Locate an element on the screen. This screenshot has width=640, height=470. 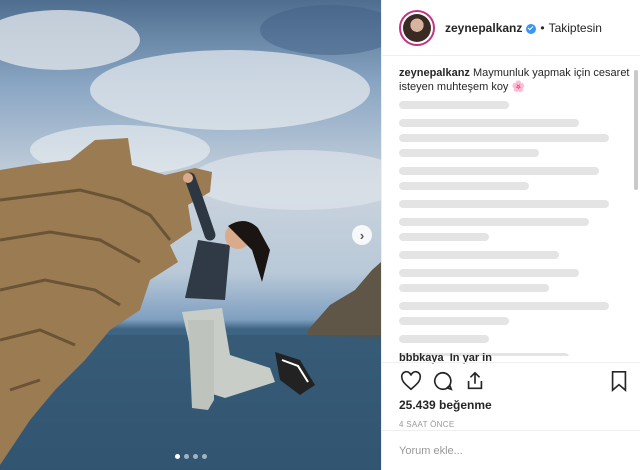
comment-icon is located at coordinates (443, 381).